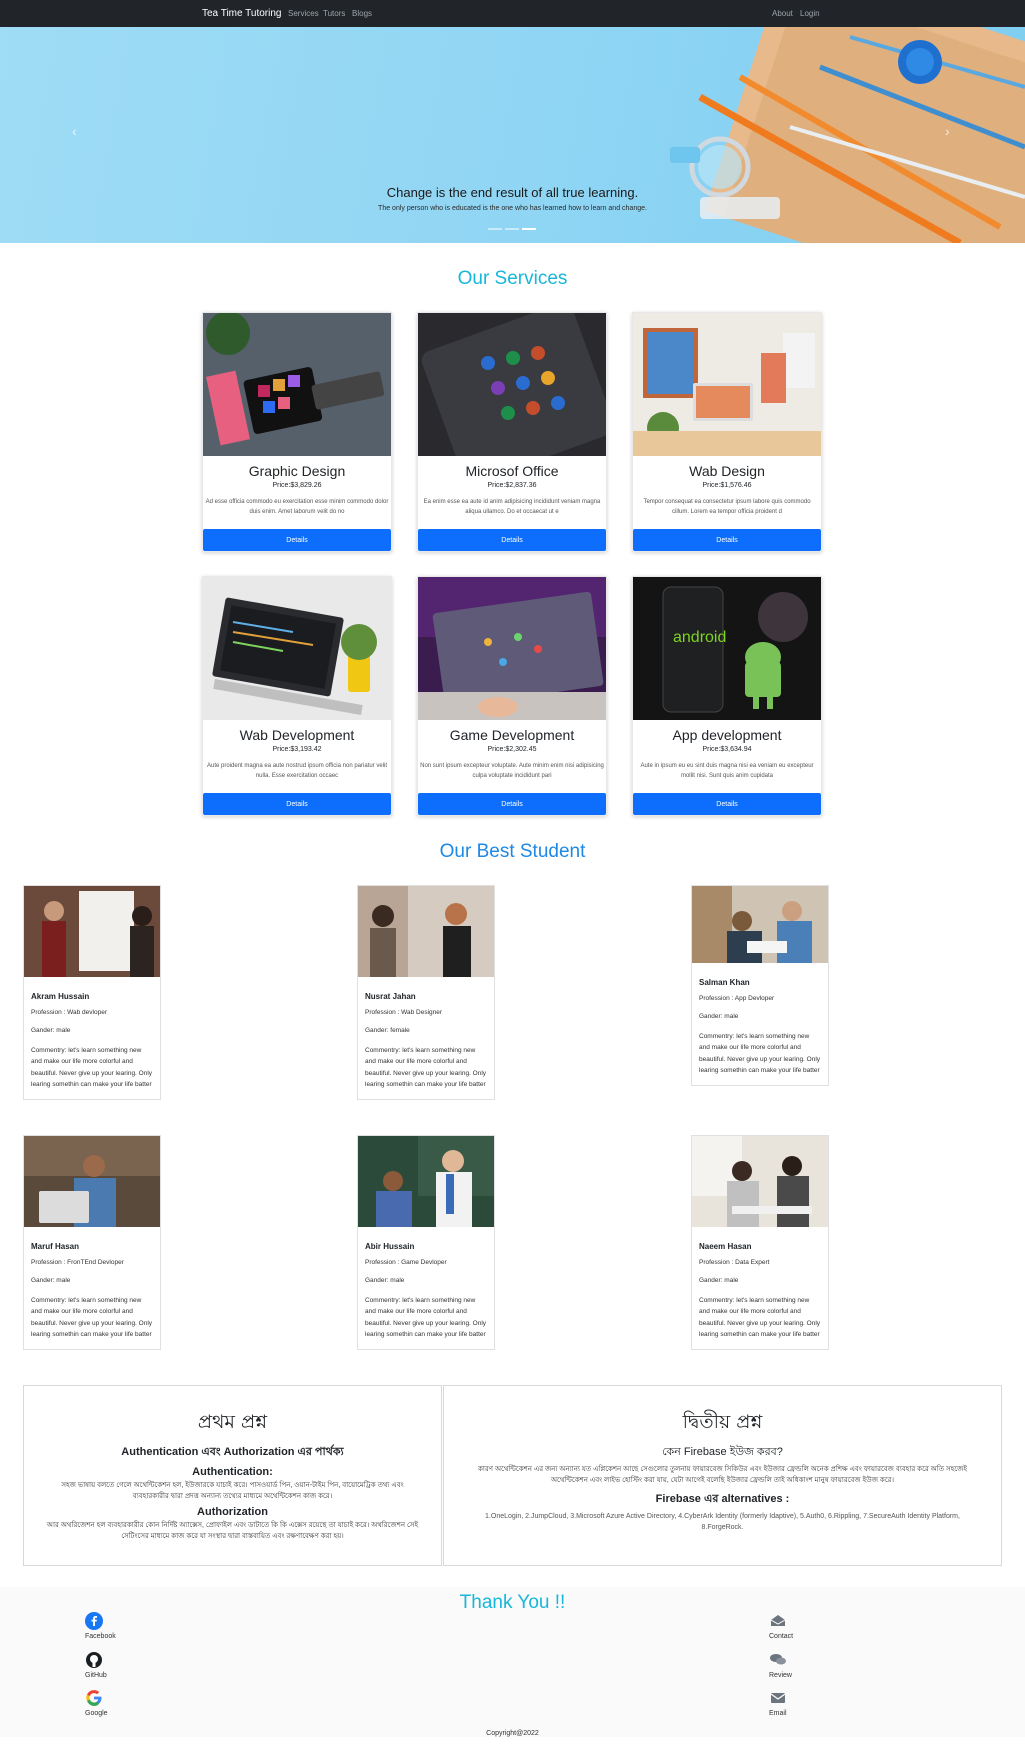 The image size is (1025, 1747). Describe the element at coordinates (512, 485) in the screenshot. I see `service-price: Price:$2,837.36` at that location.